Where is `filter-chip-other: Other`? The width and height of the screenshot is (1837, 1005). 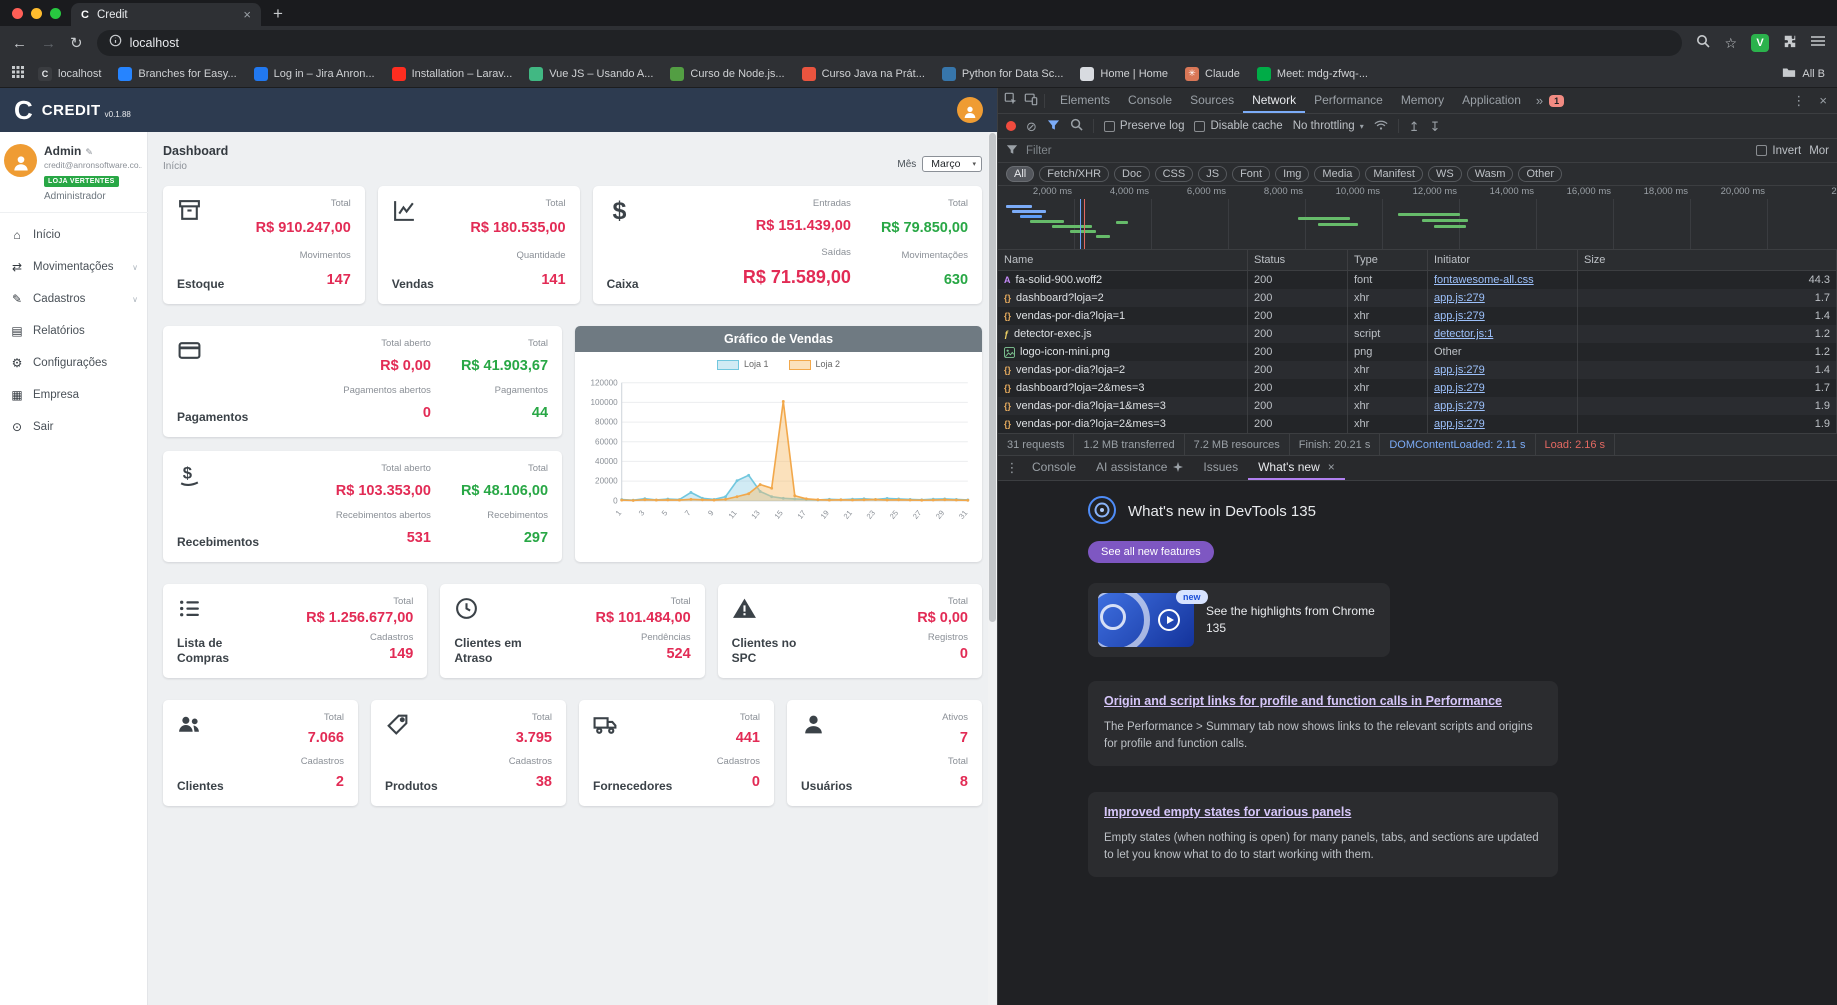 filter-chip-other: Other is located at coordinates (1540, 174).